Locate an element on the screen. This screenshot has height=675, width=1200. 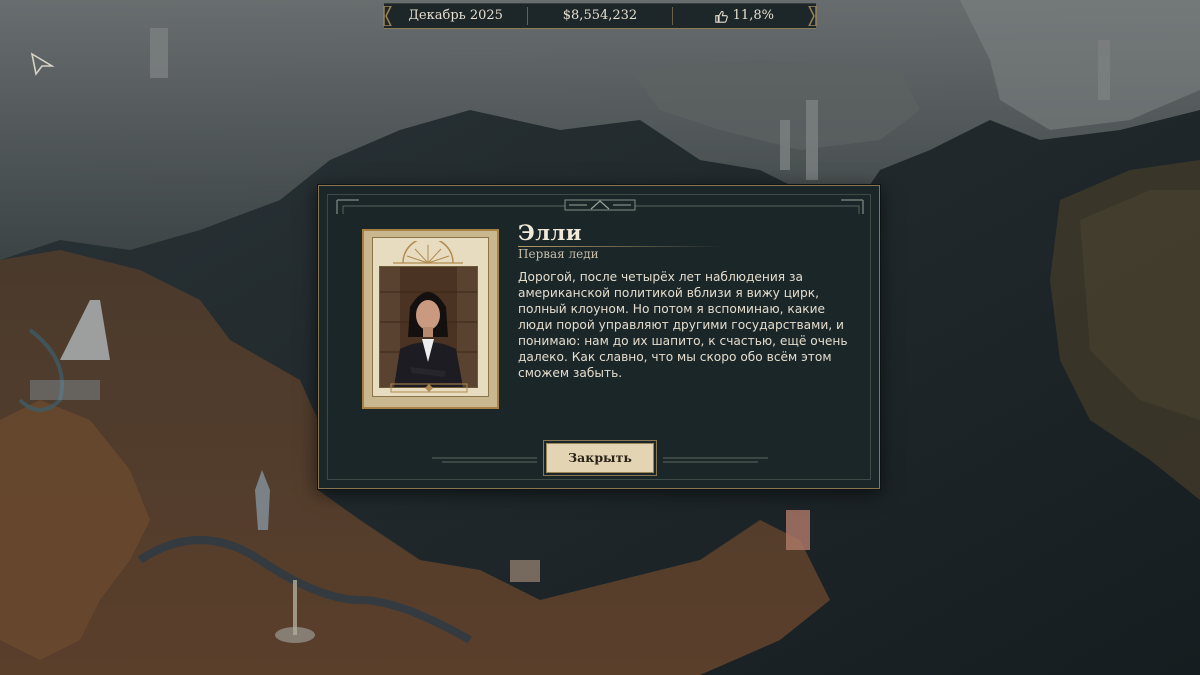
thumbs-up-icon is located at coordinates (721, 16).